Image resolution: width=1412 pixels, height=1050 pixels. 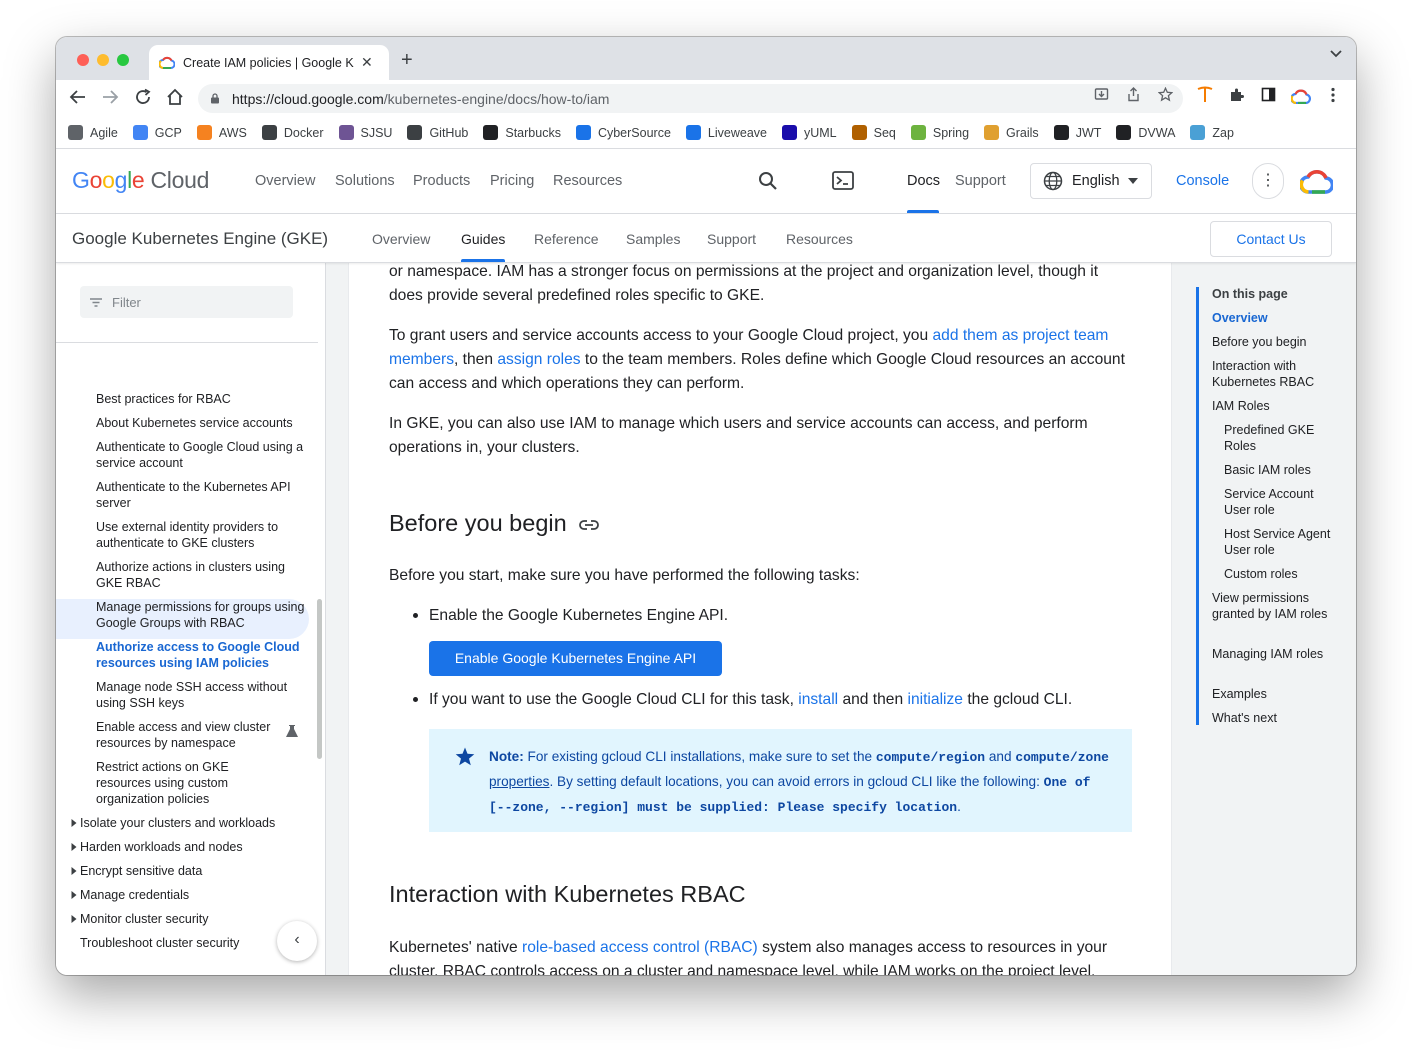 What do you see at coordinates (1268, 94) in the screenshot?
I see `sidebar-panel-icon` at bounding box center [1268, 94].